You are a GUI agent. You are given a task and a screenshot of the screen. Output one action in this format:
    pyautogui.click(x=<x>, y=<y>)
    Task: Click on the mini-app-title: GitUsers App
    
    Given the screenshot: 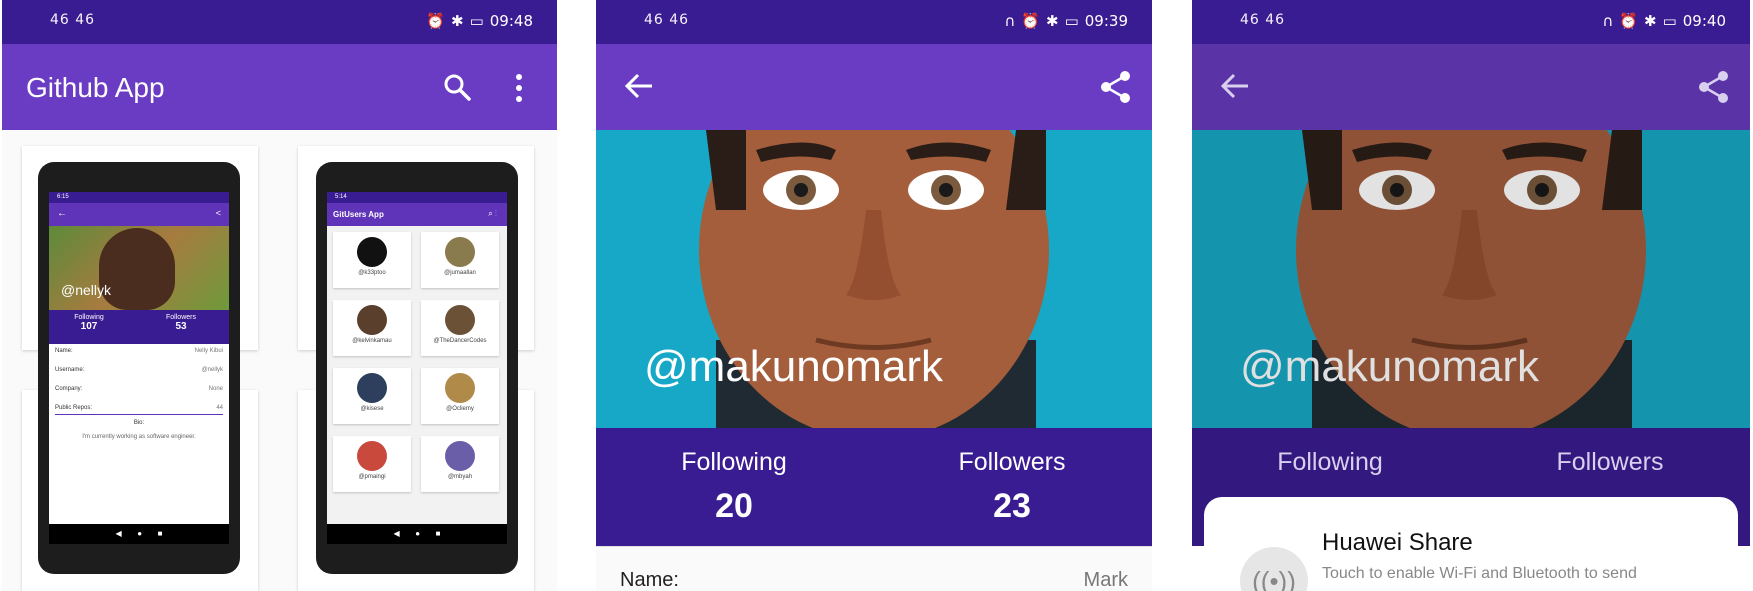 What is the action you would take?
    pyautogui.click(x=358, y=214)
    